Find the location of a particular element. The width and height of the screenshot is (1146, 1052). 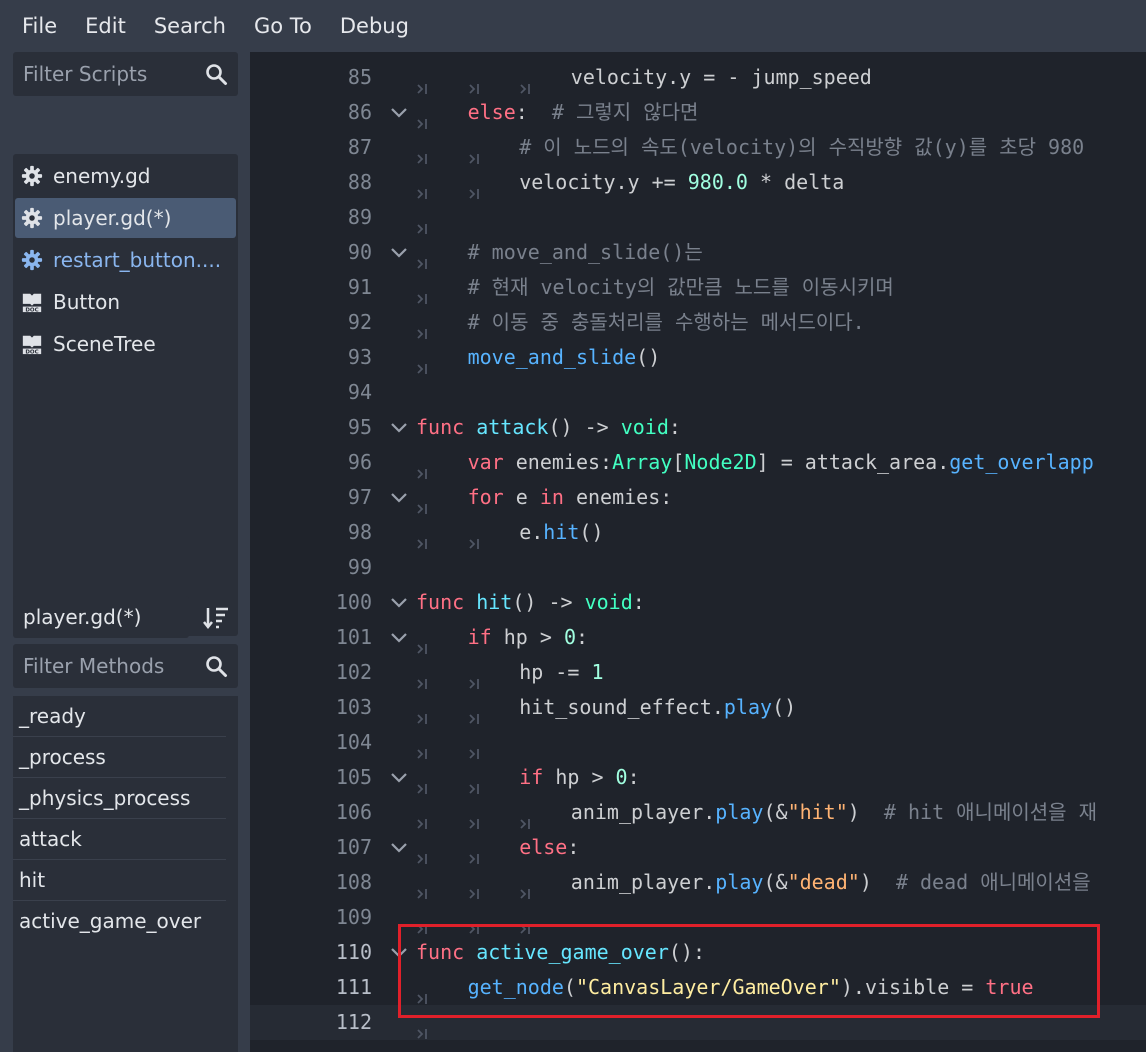

code-line: 88 velocity.y += 980.0 * delta is located at coordinates (698, 182).